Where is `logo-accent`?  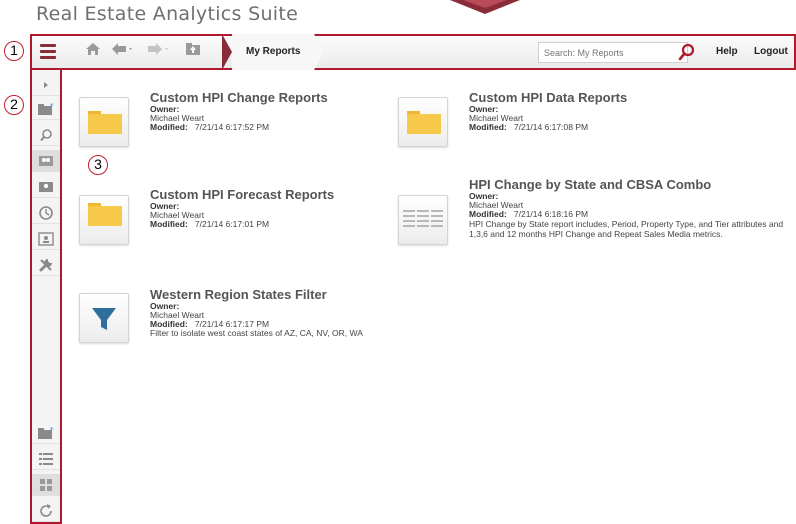 logo-accent is located at coordinates (485, 4).